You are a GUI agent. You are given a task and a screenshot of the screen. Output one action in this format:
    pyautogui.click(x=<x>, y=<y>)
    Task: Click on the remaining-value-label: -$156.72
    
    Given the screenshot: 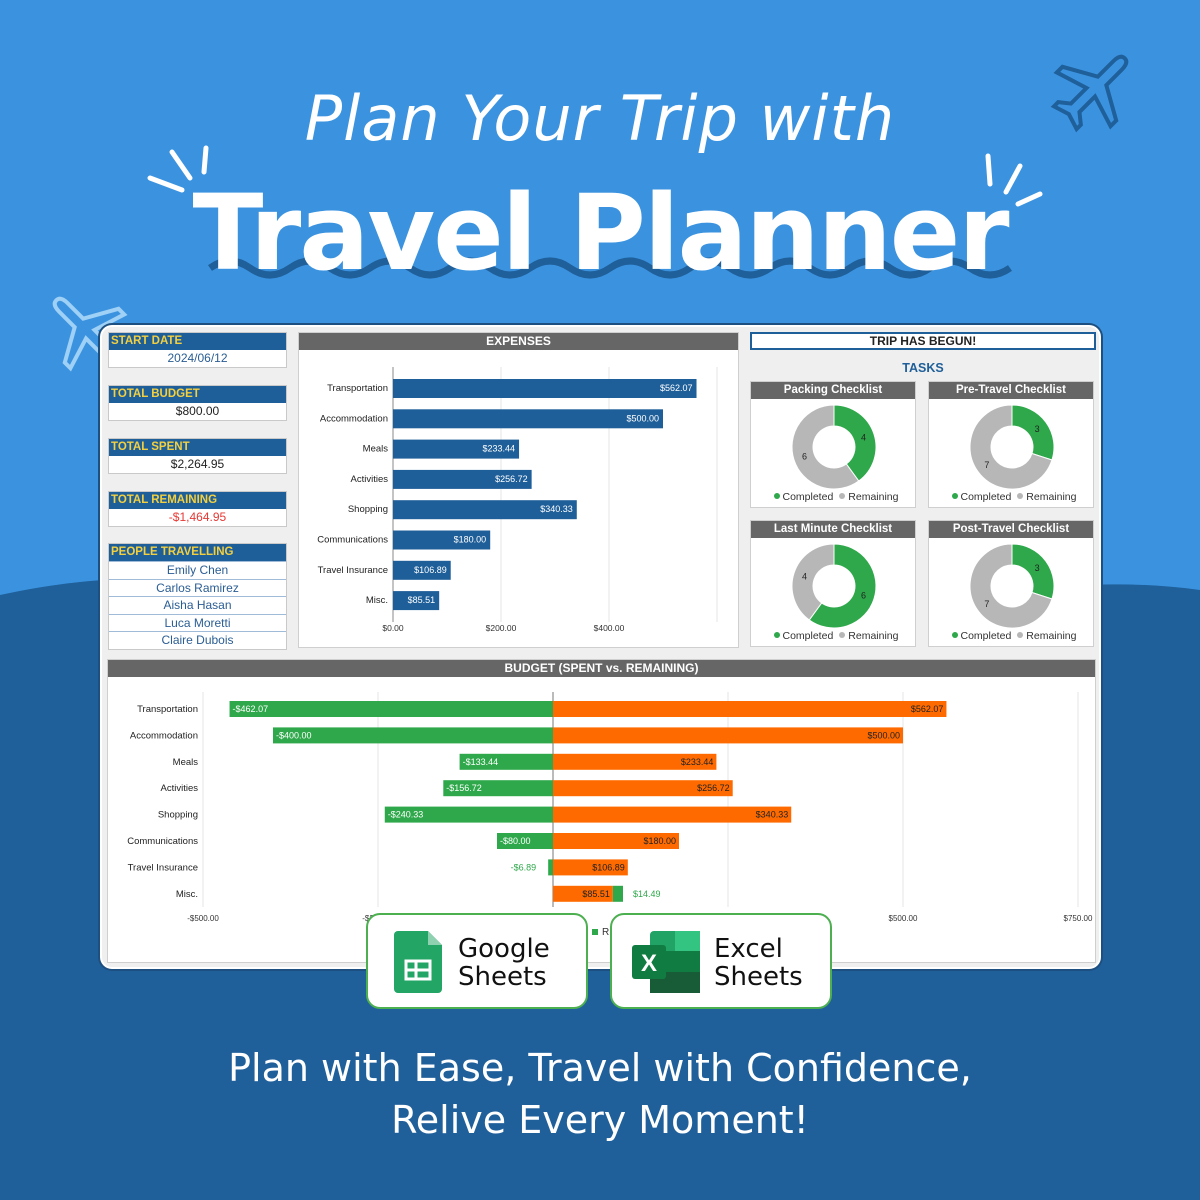 What is the action you would take?
    pyautogui.click(x=464, y=788)
    